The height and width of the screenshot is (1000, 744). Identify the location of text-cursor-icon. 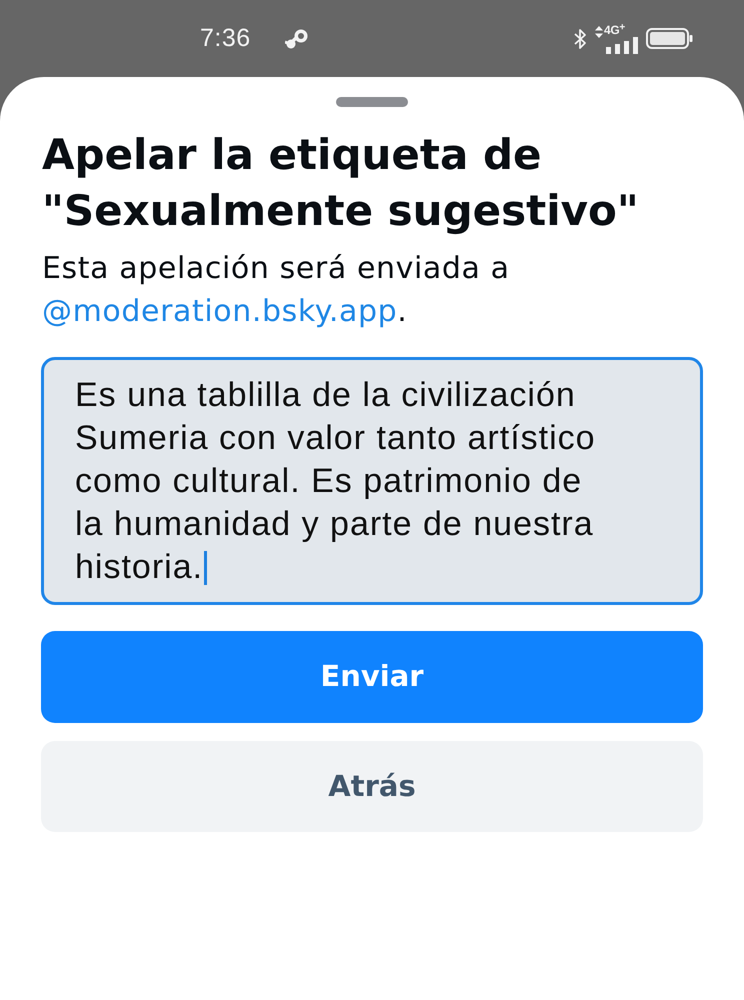
(206, 568).